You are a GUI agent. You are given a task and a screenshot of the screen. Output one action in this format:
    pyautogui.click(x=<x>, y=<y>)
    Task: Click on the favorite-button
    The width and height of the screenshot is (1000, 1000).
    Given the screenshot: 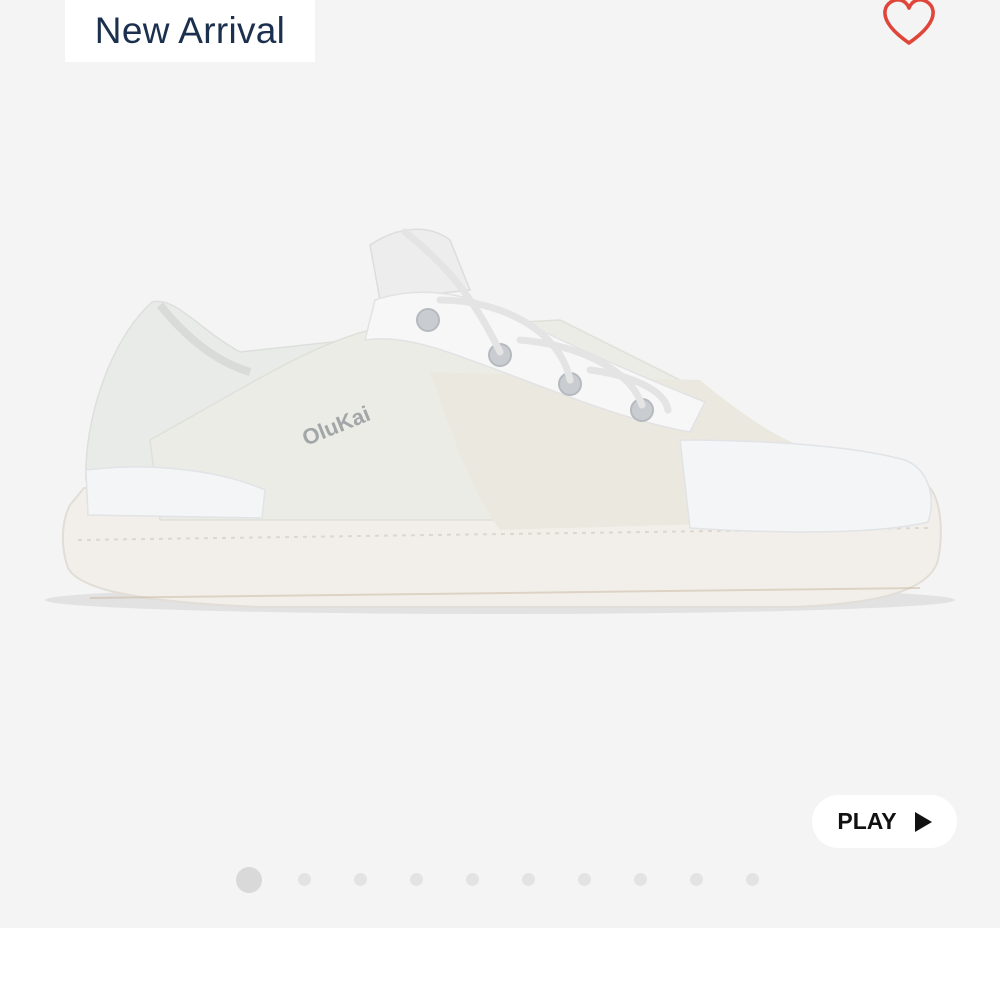 What is the action you would take?
    pyautogui.click(x=909, y=26)
    